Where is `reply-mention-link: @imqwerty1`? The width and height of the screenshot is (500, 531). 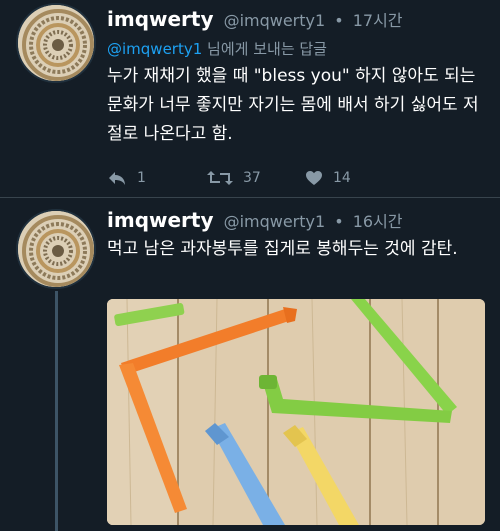 reply-mention-link: @imqwerty1 is located at coordinates (154, 49).